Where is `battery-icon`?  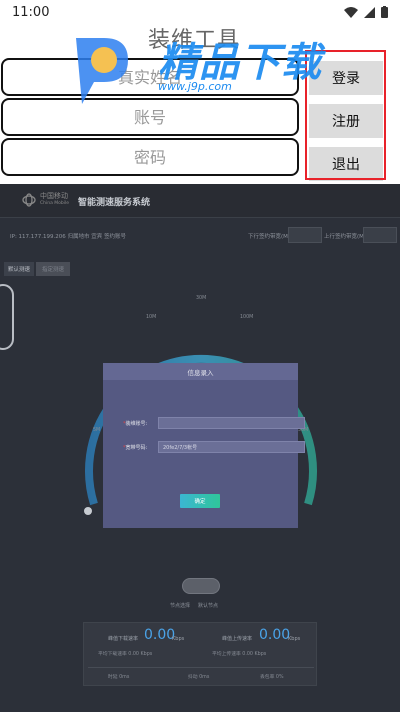
battery-icon is located at coordinates (384, 12).